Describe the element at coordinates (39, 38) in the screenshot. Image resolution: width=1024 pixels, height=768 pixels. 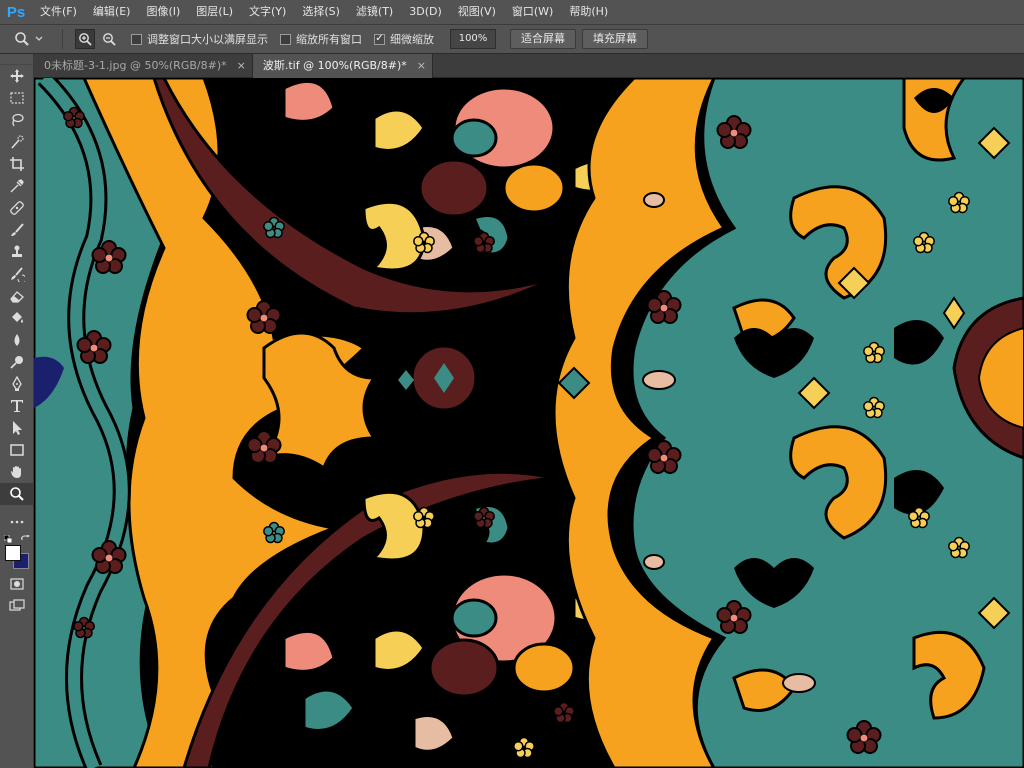
I see `chevron-down-icon` at that location.